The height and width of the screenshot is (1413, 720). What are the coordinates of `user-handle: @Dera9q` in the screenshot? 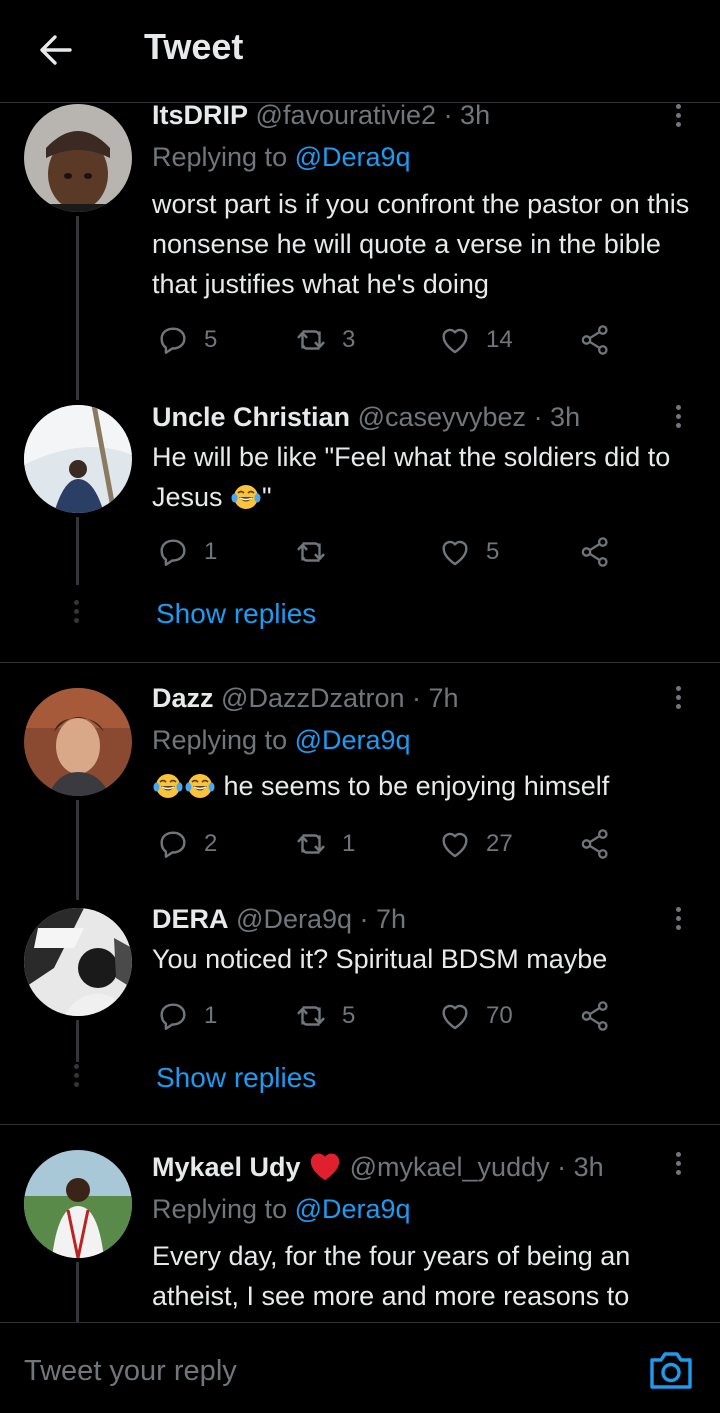 It's located at (294, 919).